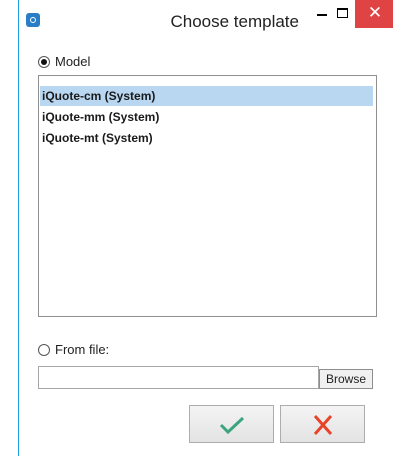  What do you see at coordinates (206, 138) in the screenshot?
I see `list-item: iQuote-mt (System)` at bounding box center [206, 138].